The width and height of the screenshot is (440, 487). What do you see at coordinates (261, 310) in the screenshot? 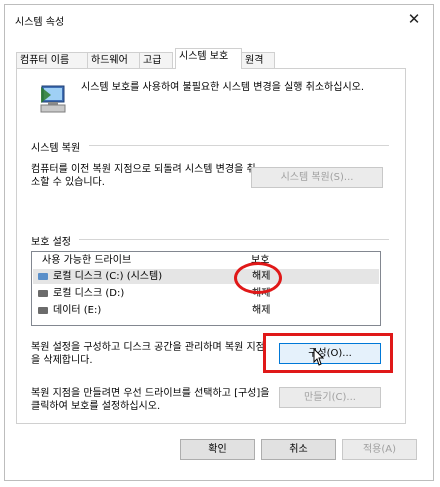
I see `drive-status: 해제` at bounding box center [261, 310].